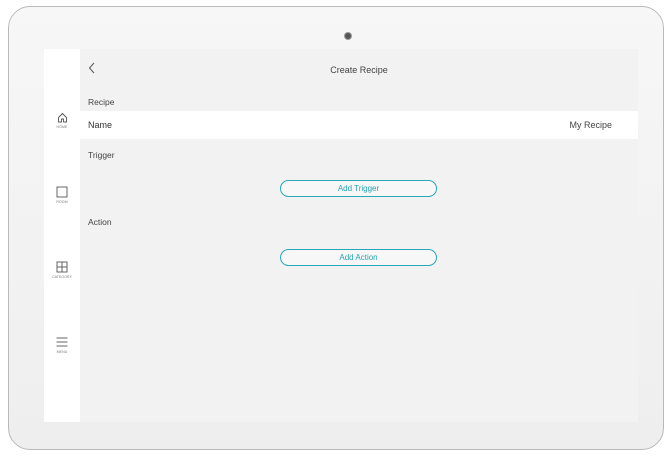  What do you see at coordinates (100, 222) in the screenshot?
I see `action-section-label: Action` at bounding box center [100, 222].